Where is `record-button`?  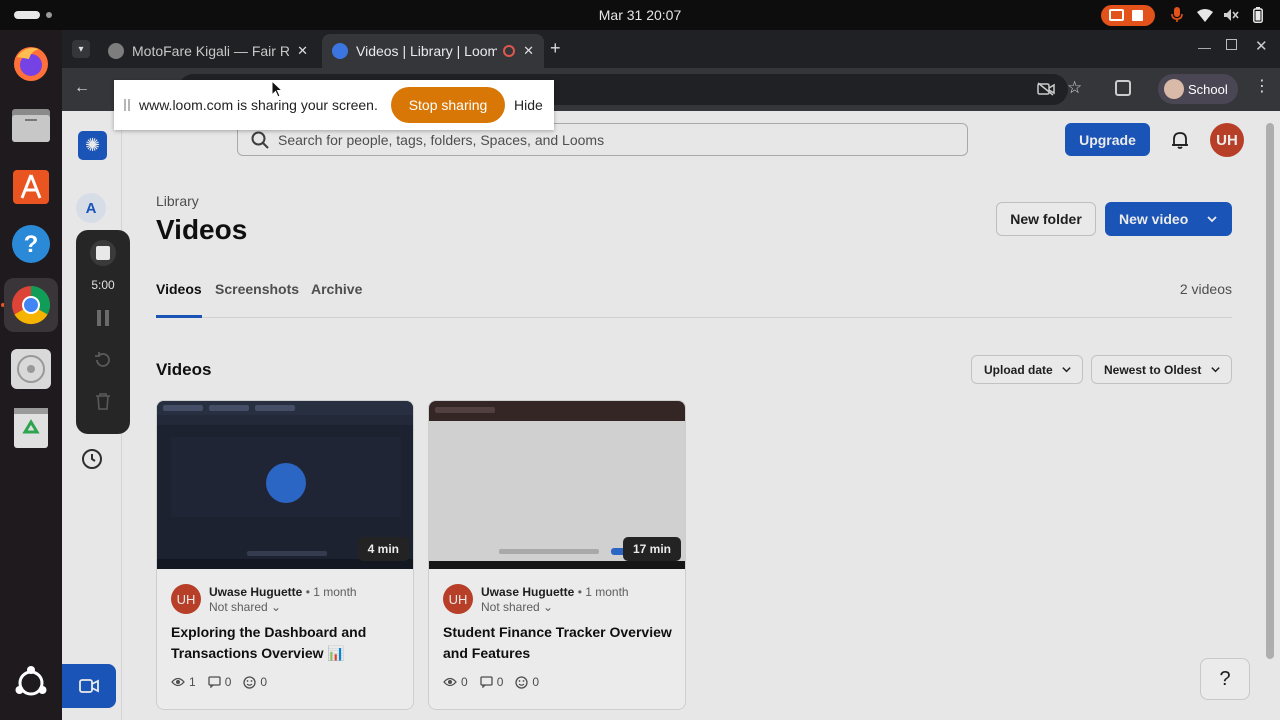 record-button is located at coordinates (89, 686).